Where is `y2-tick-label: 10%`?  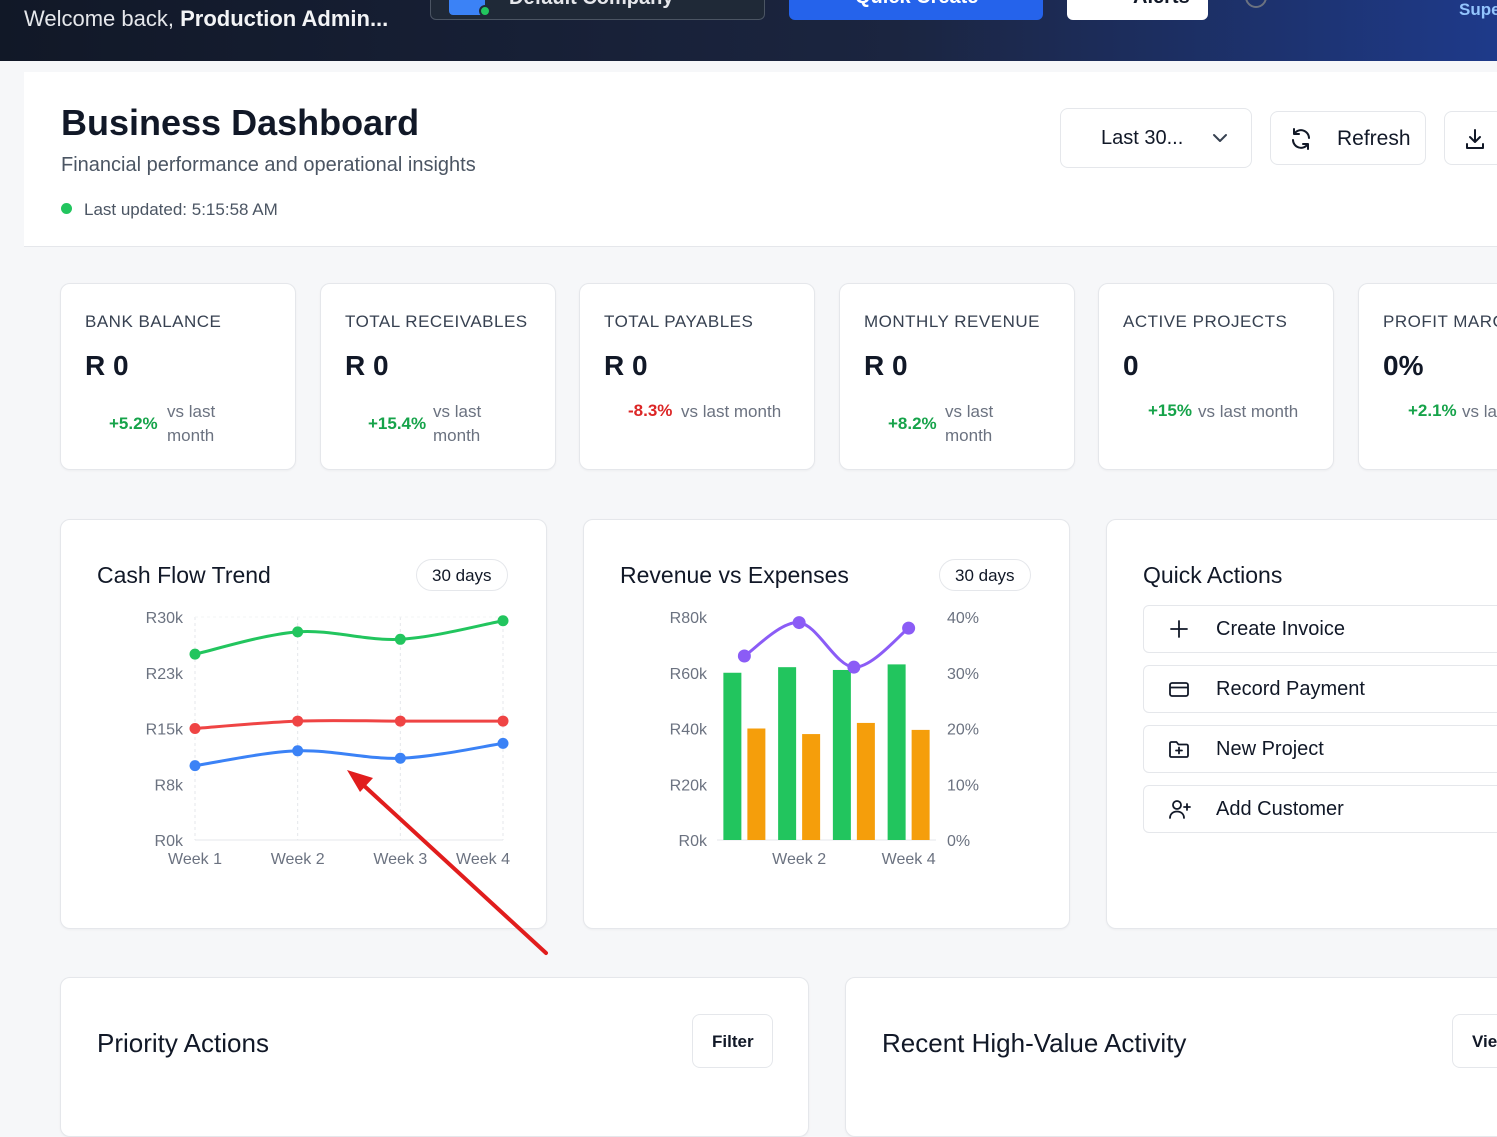
y2-tick-label: 10% is located at coordinates (963, 785).